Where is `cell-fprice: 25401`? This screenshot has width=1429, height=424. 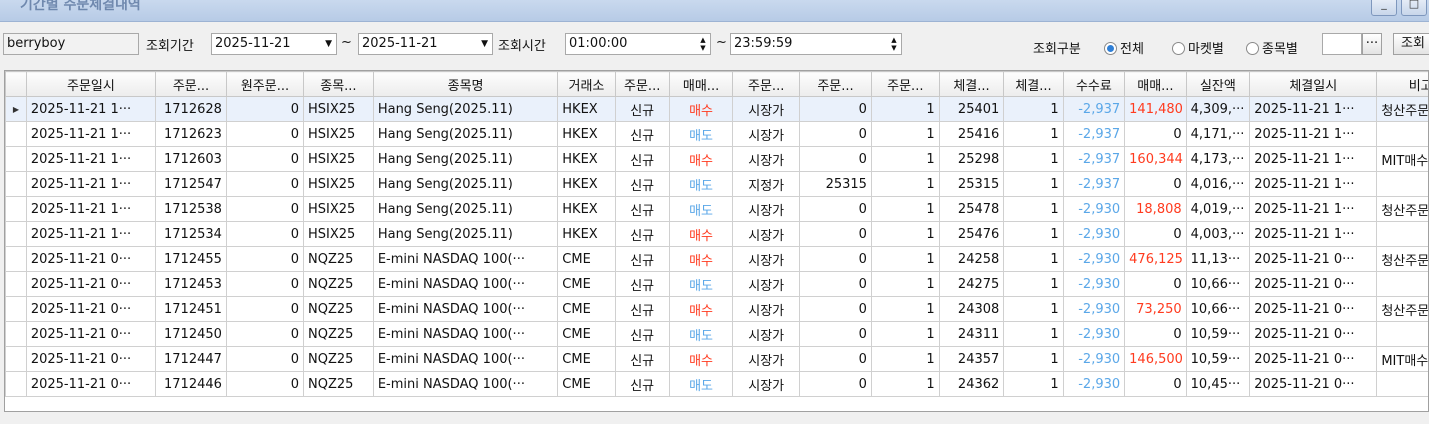
cell-fprice: 25401 is located at coordinates (971, 109).